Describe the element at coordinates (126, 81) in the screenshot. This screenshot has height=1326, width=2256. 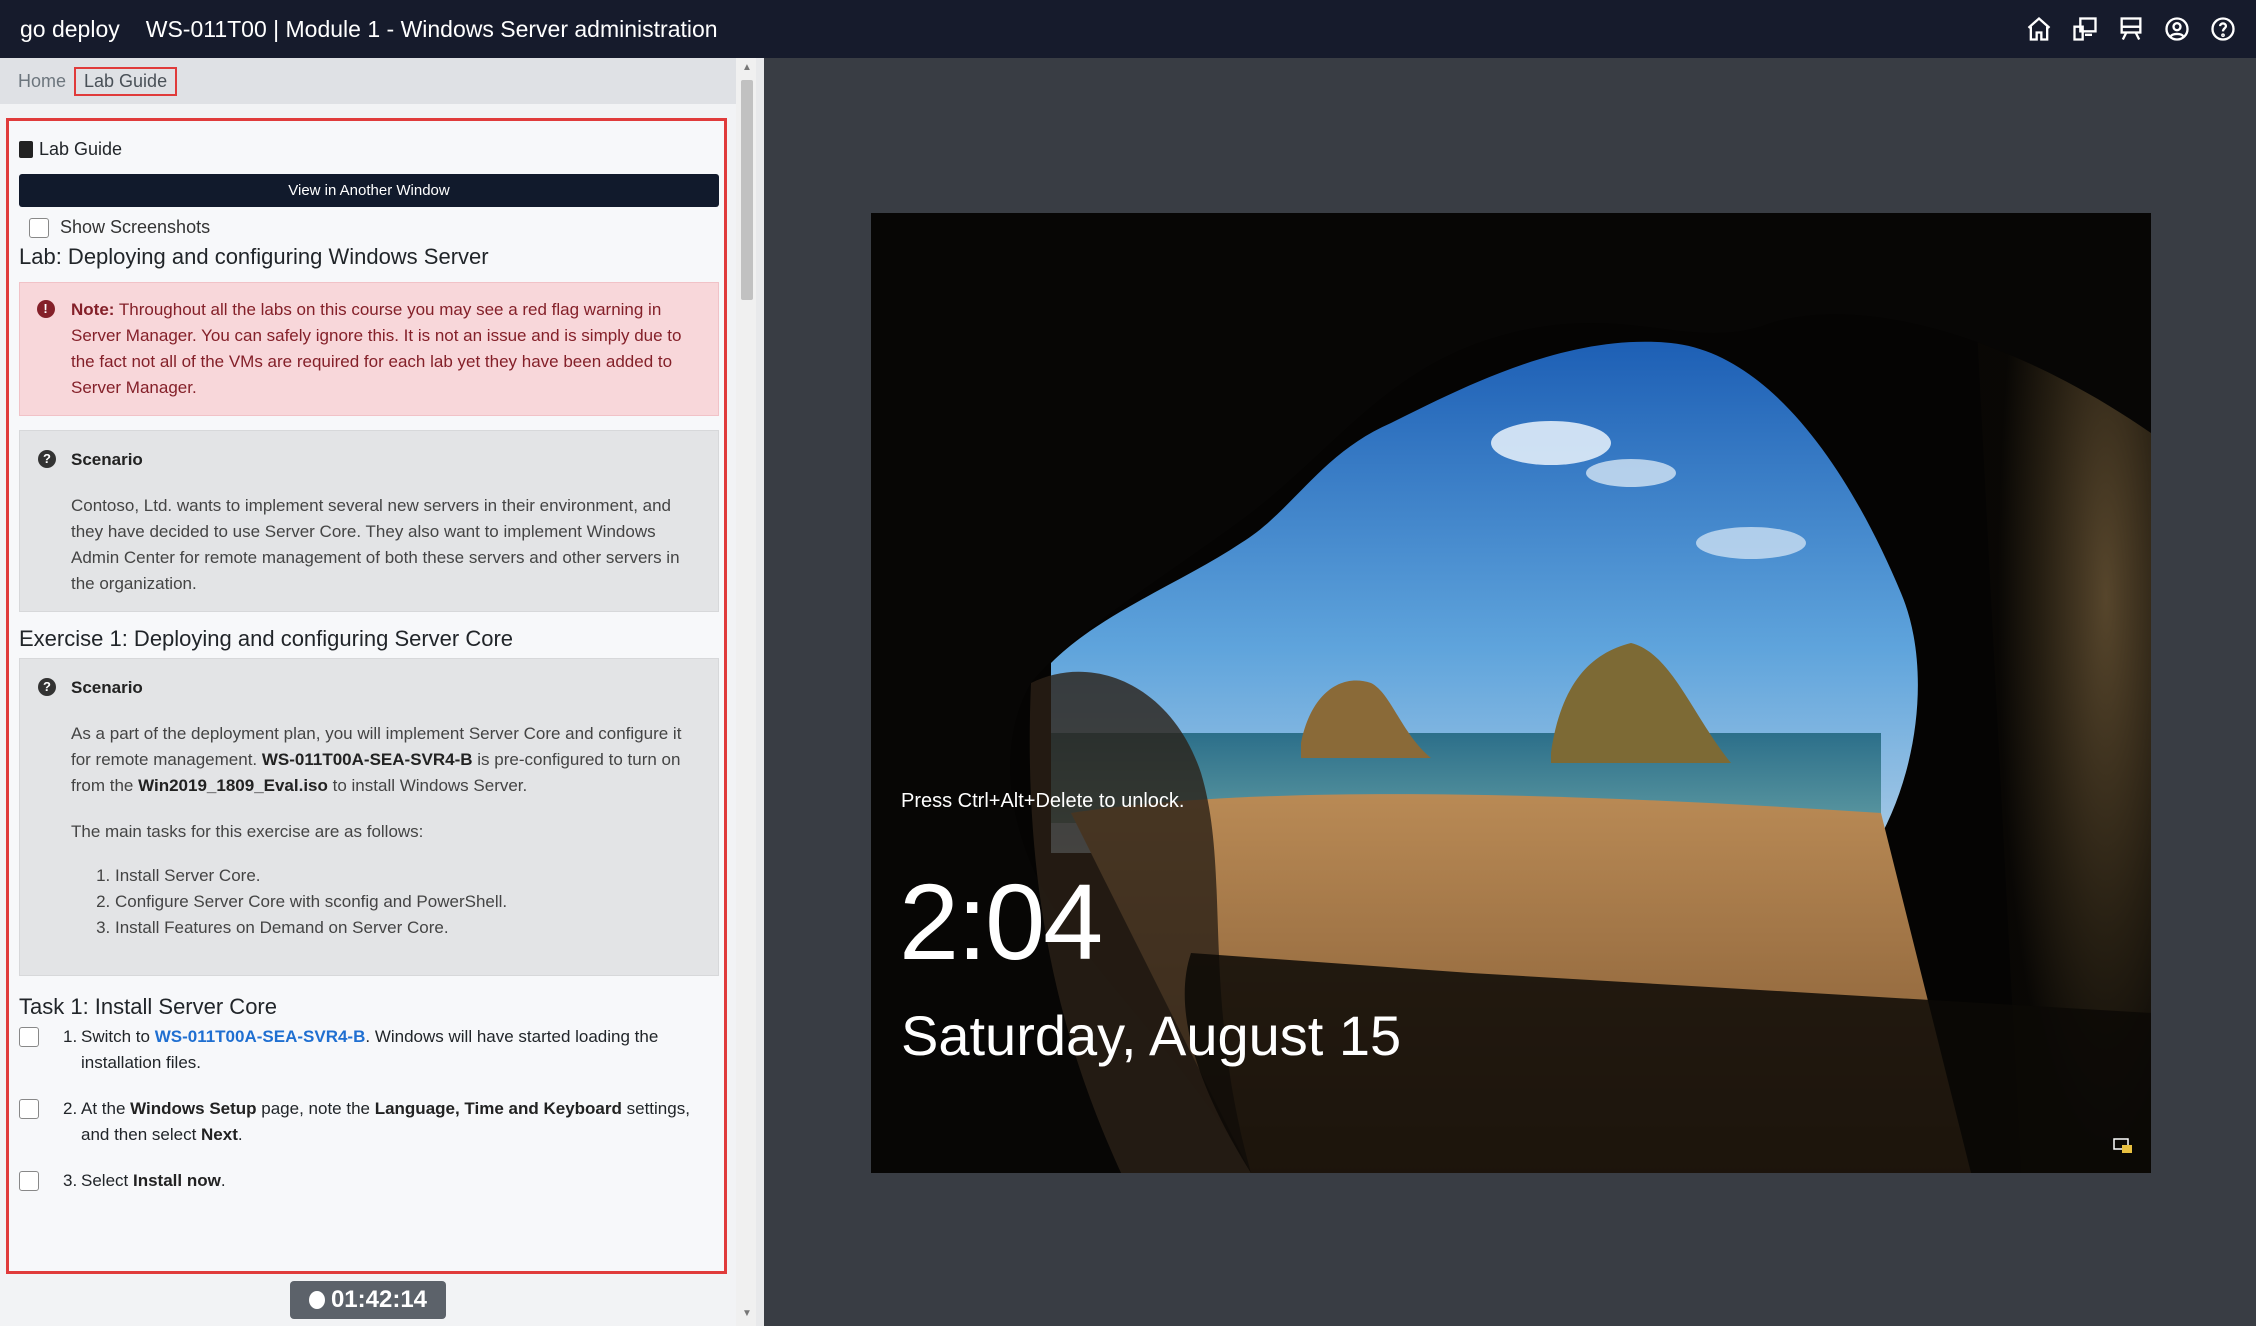
I see `breadcrumb-lab-guide: Lab Guide` at that location.